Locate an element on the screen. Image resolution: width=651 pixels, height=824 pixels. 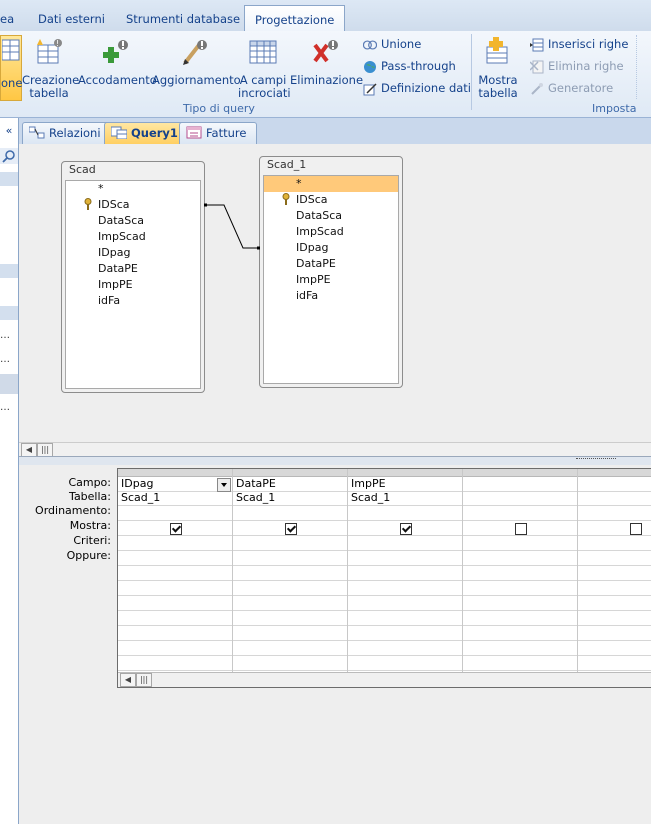
append-icon is located at coordinates (115, 51).